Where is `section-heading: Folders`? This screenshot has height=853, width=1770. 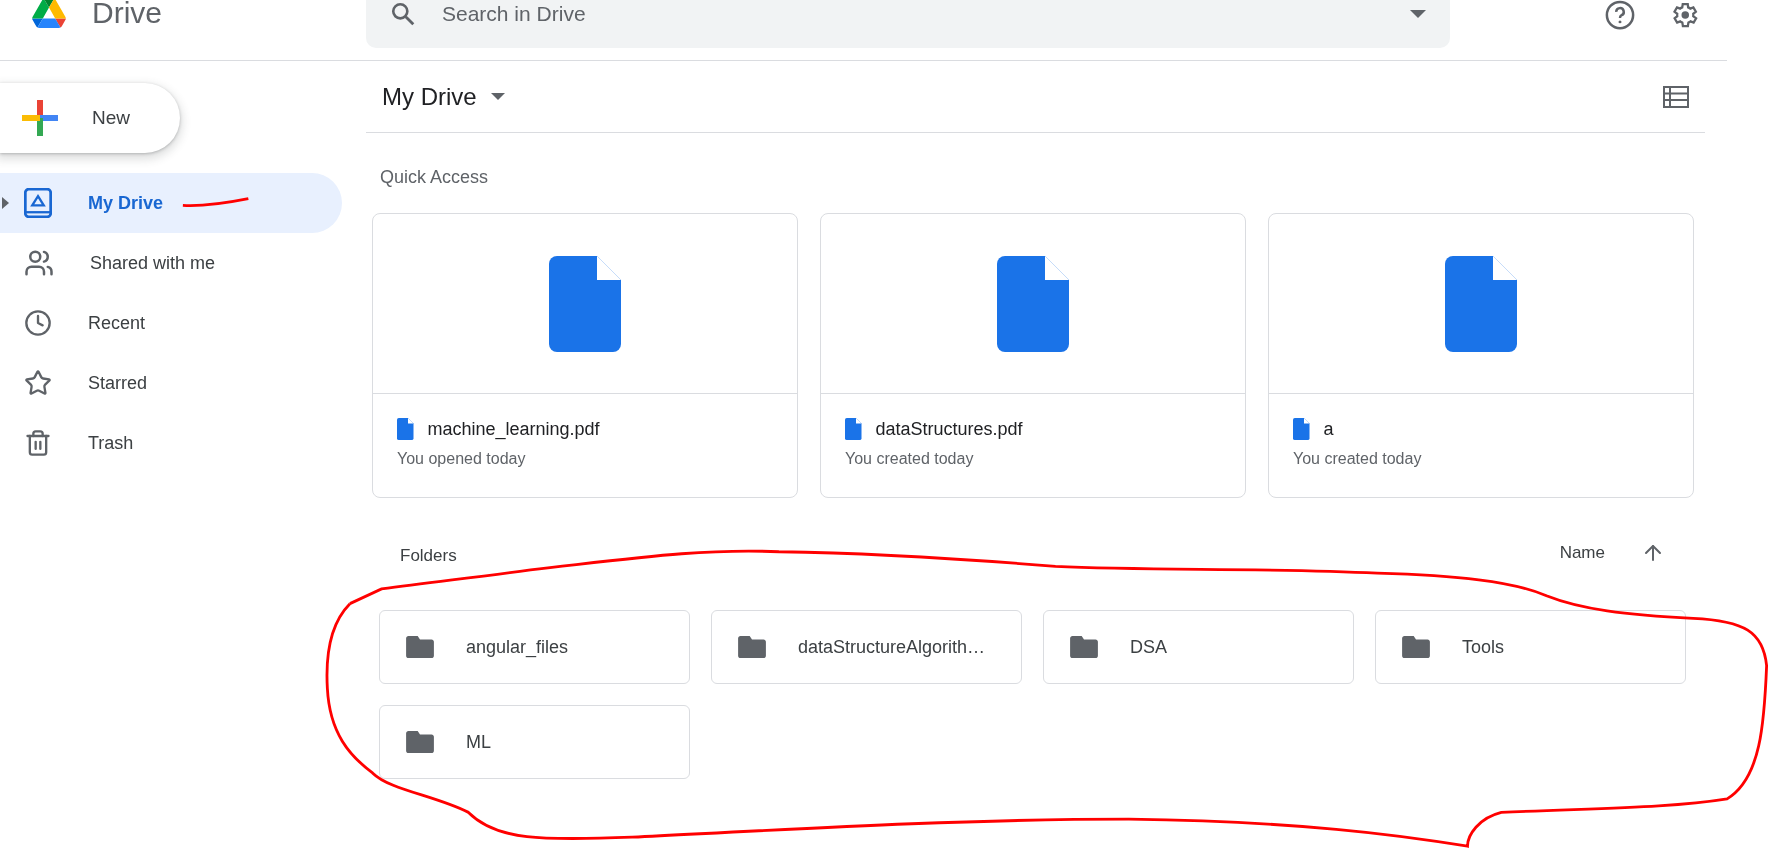 section-heading: Folders is located at coordinates (429, 556).